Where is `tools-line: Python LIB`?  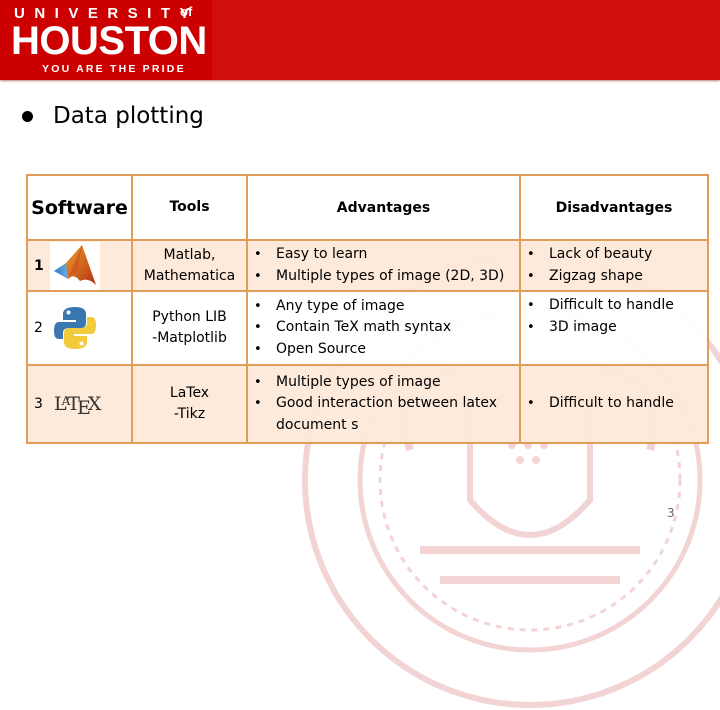 tools-line: Python LIB is located at coordinates (189, 317).